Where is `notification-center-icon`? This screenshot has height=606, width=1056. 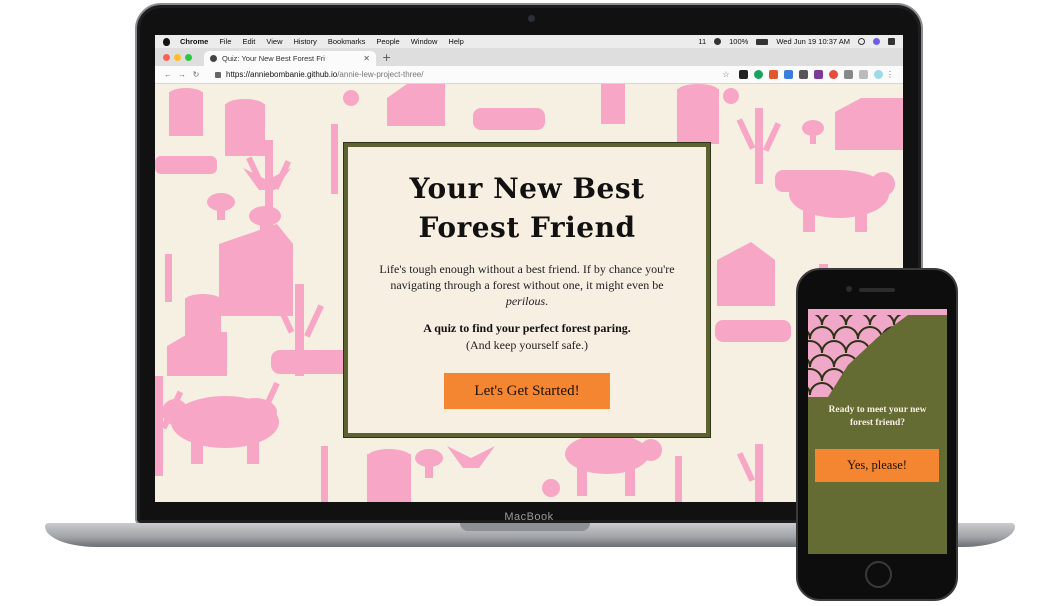
notification-center-icon is located at coordinates (891, 41).